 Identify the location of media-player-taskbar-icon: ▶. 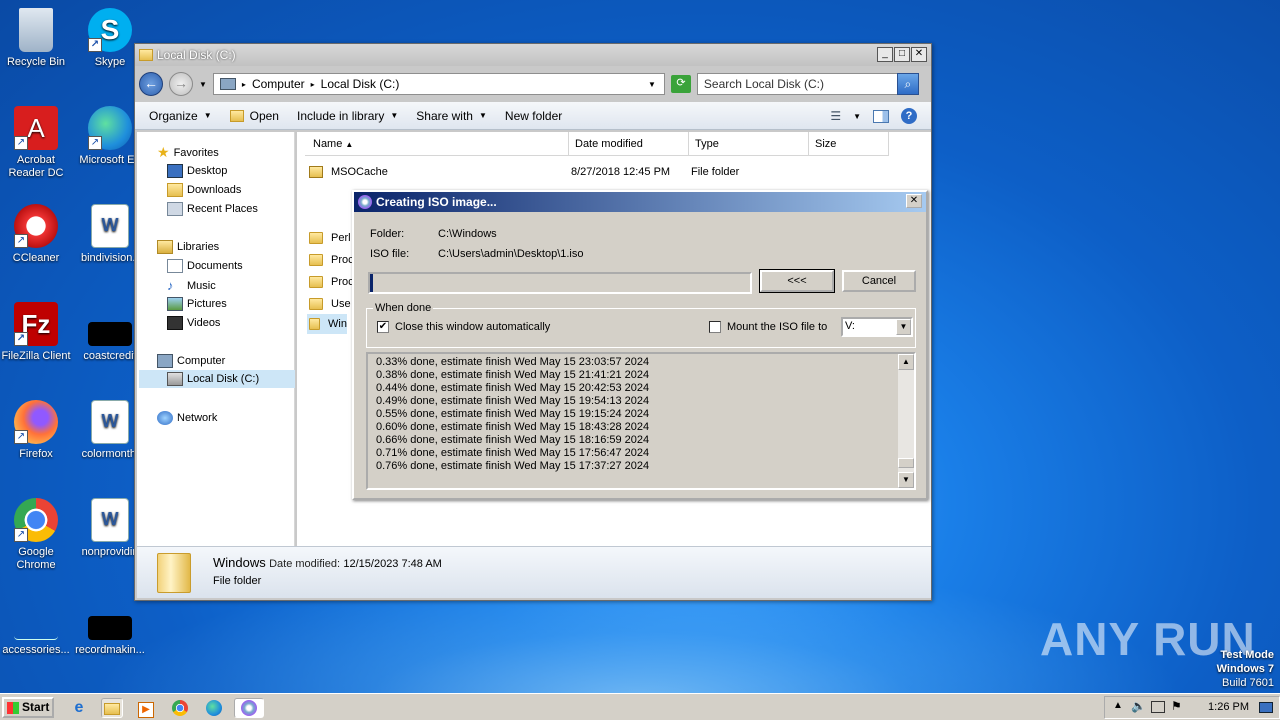
(146, 708).